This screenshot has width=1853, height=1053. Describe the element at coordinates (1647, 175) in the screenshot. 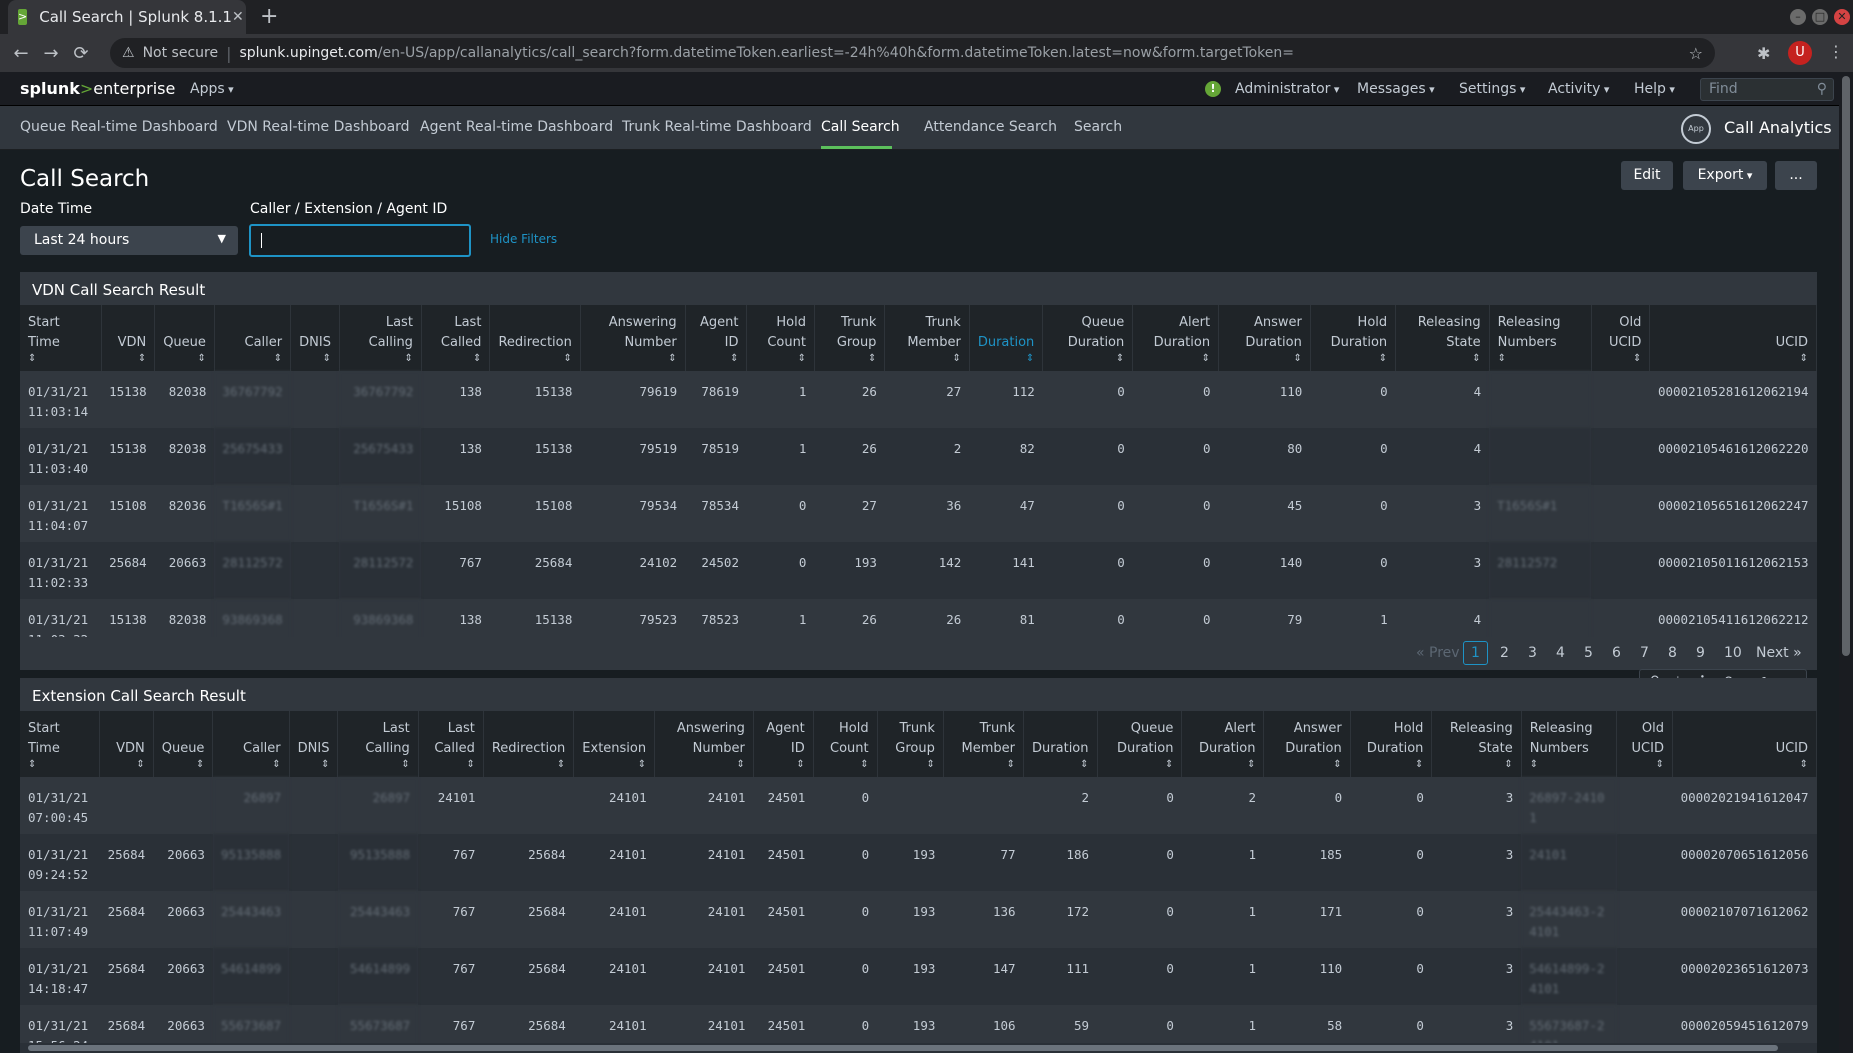

I see `edit-button: Edit` at that location.